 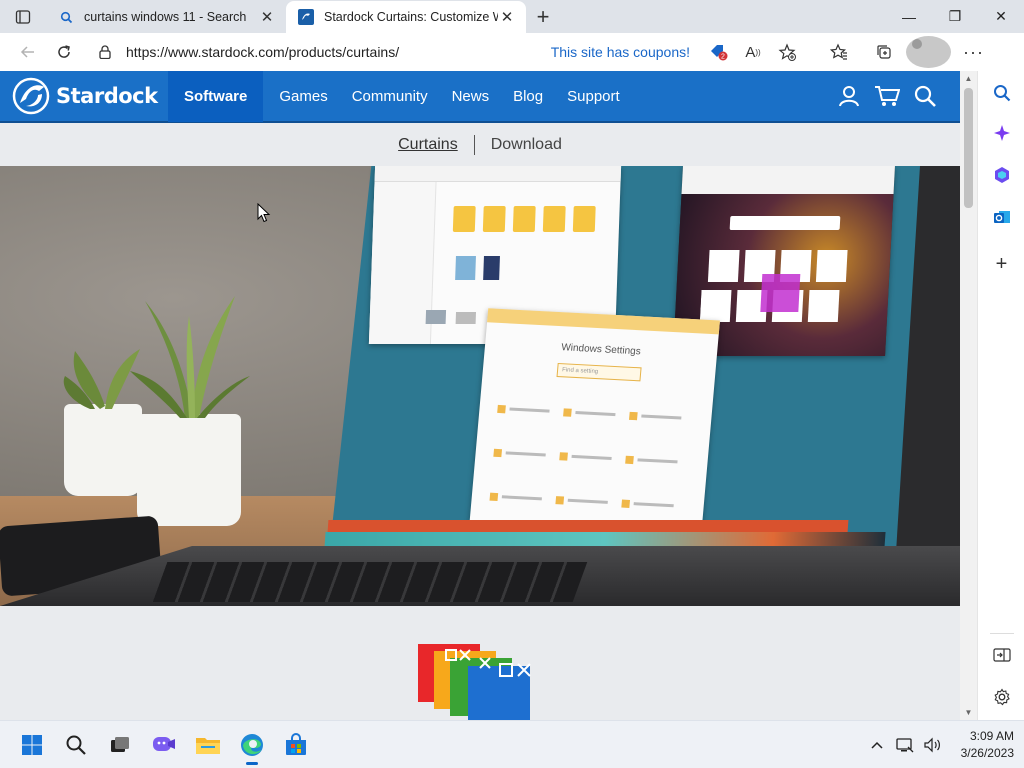 I want to click on read-aloud-icon: A)), so click(x=753, y=52).